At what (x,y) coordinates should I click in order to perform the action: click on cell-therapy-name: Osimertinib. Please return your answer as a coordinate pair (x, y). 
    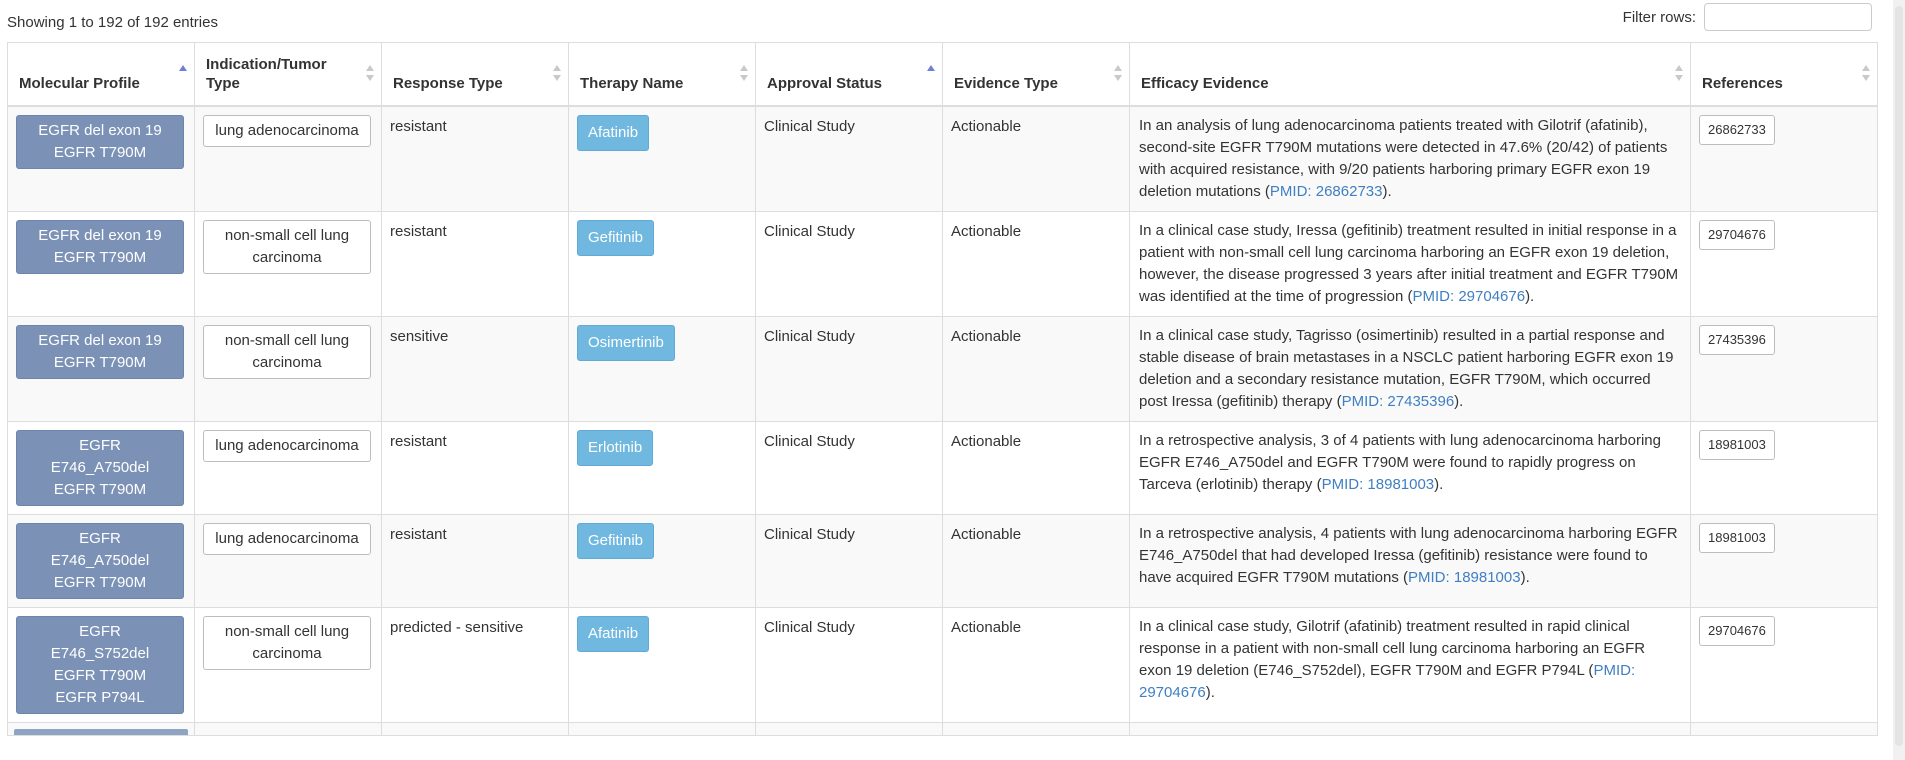
    Looking at the image, I should click on (662, 368).